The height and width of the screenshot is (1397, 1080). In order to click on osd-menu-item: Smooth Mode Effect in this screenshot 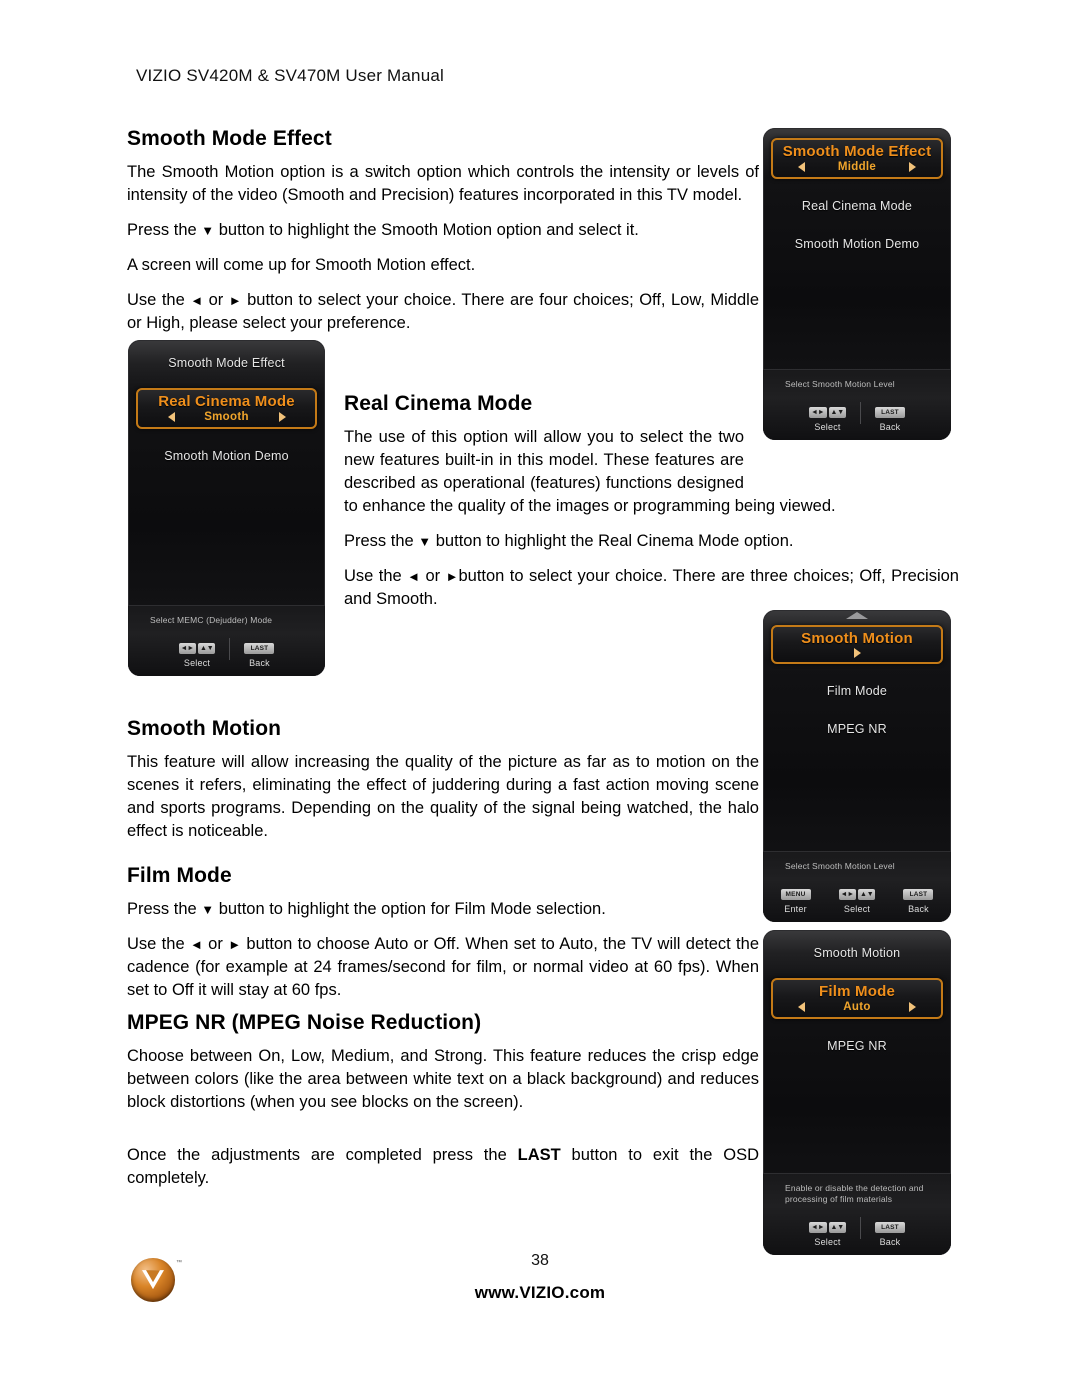, I will do `click(226, 363)`.